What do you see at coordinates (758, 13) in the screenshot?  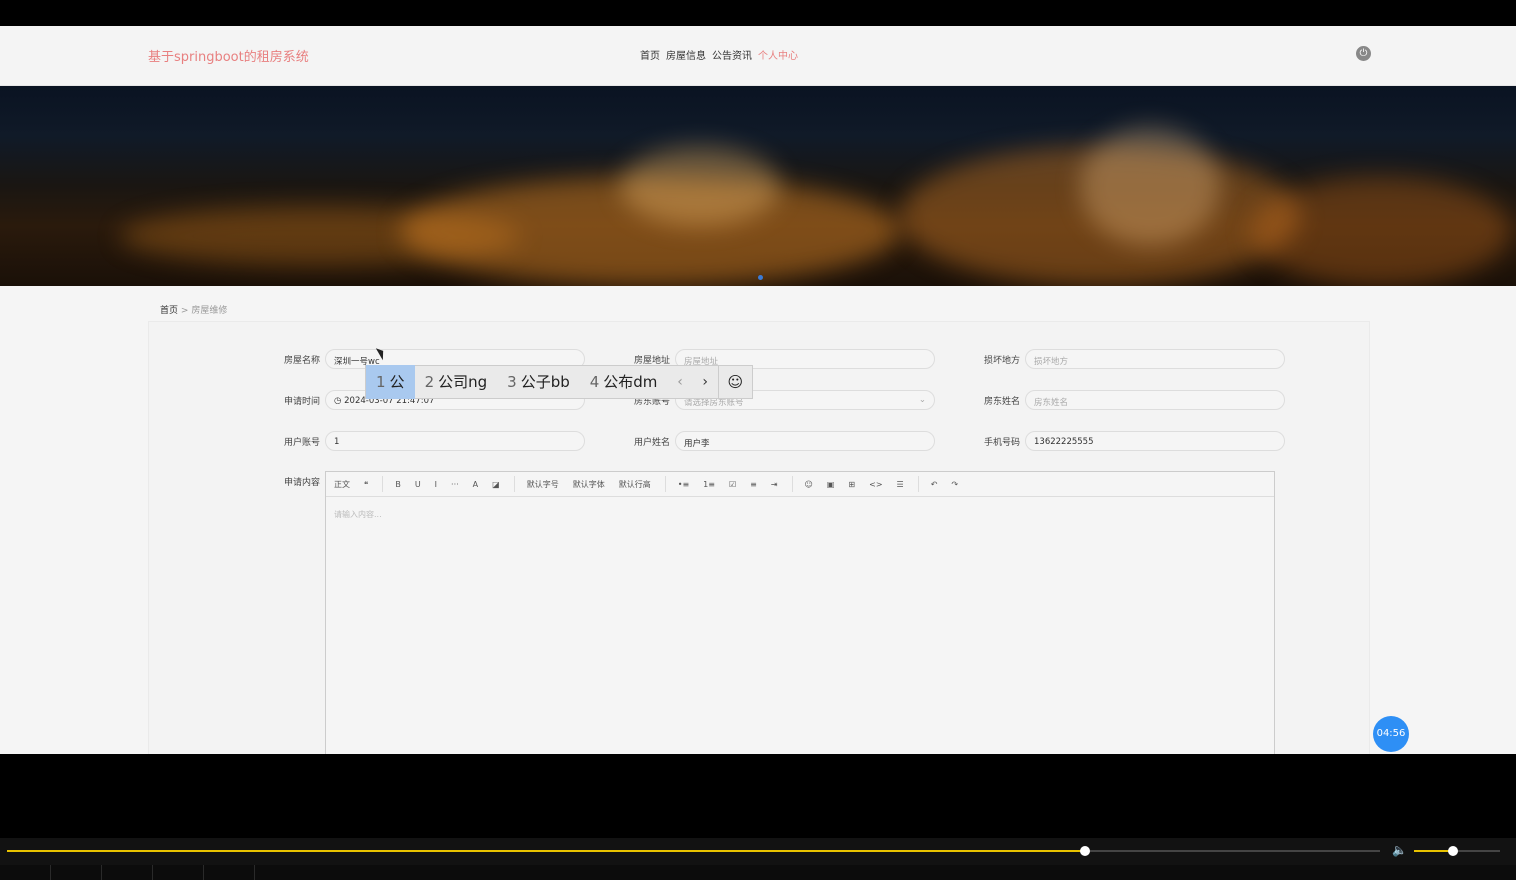 I see `screen-top-bar` at bounding box center [758, 13].